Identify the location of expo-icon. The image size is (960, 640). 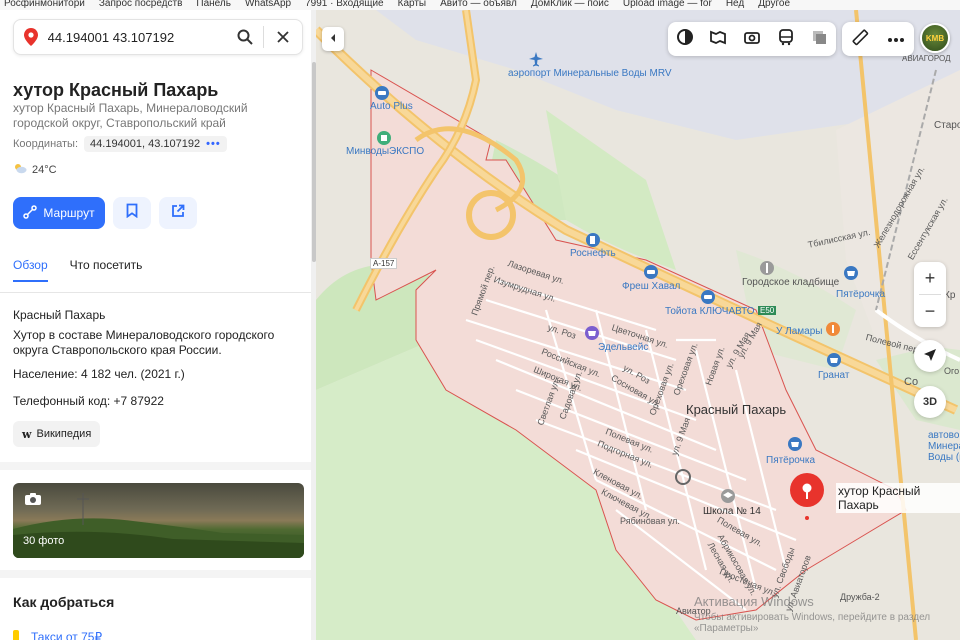
(384, 138).